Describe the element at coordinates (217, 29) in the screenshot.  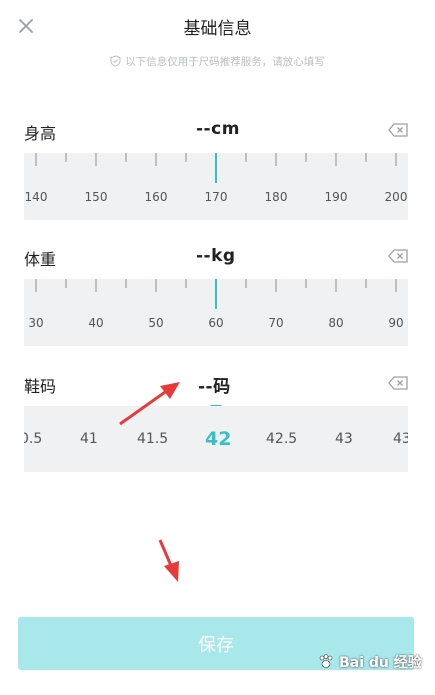
I see `page-title: 基础信息` at that location.